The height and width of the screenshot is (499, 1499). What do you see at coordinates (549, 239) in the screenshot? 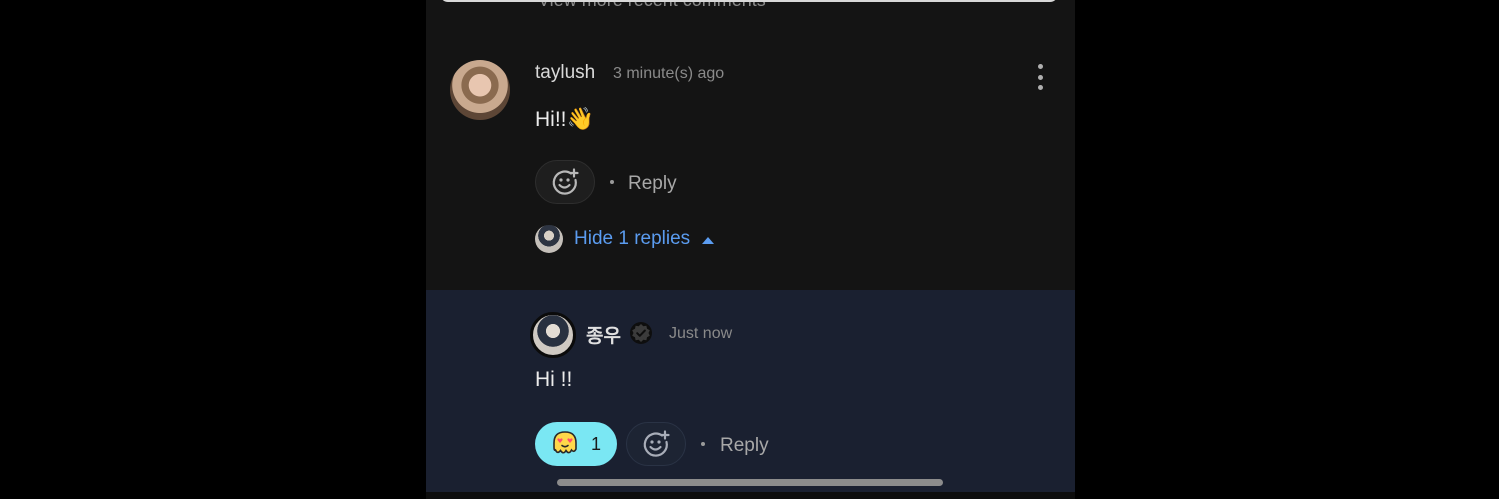
I see `reply-author-avatar` at bounding box center [549, 239].